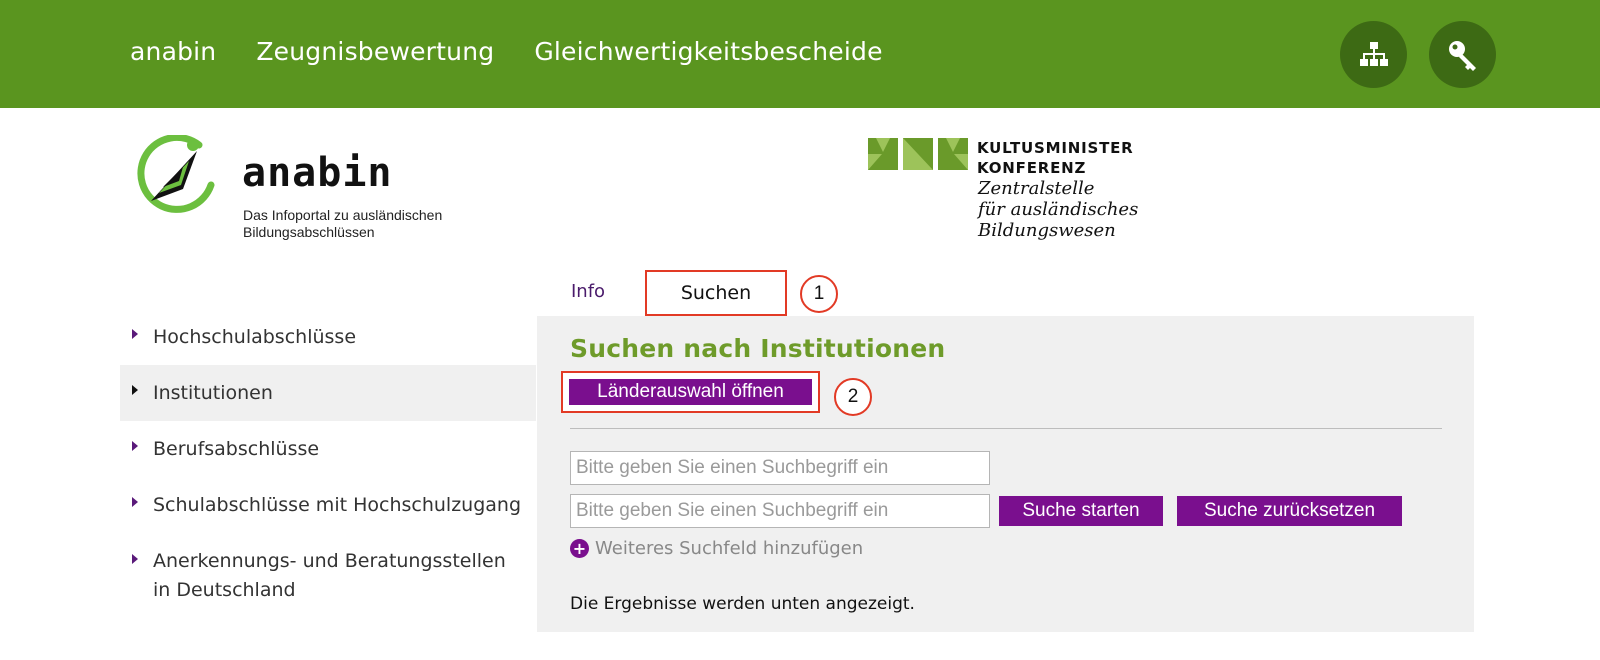 Image resolution: width=1600 pixels, height=660 pixels. What do you see at coordinates (588, 291) in the screenshot?
I see `tab-info: Info` at bounding box center [588, 291].